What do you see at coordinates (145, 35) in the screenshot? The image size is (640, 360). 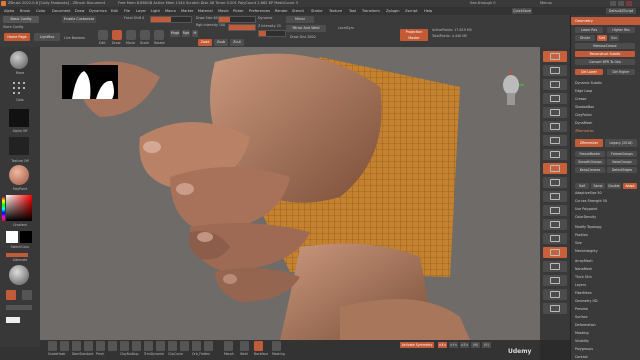 I see `scale-icon` at bounding box center [145, 35].